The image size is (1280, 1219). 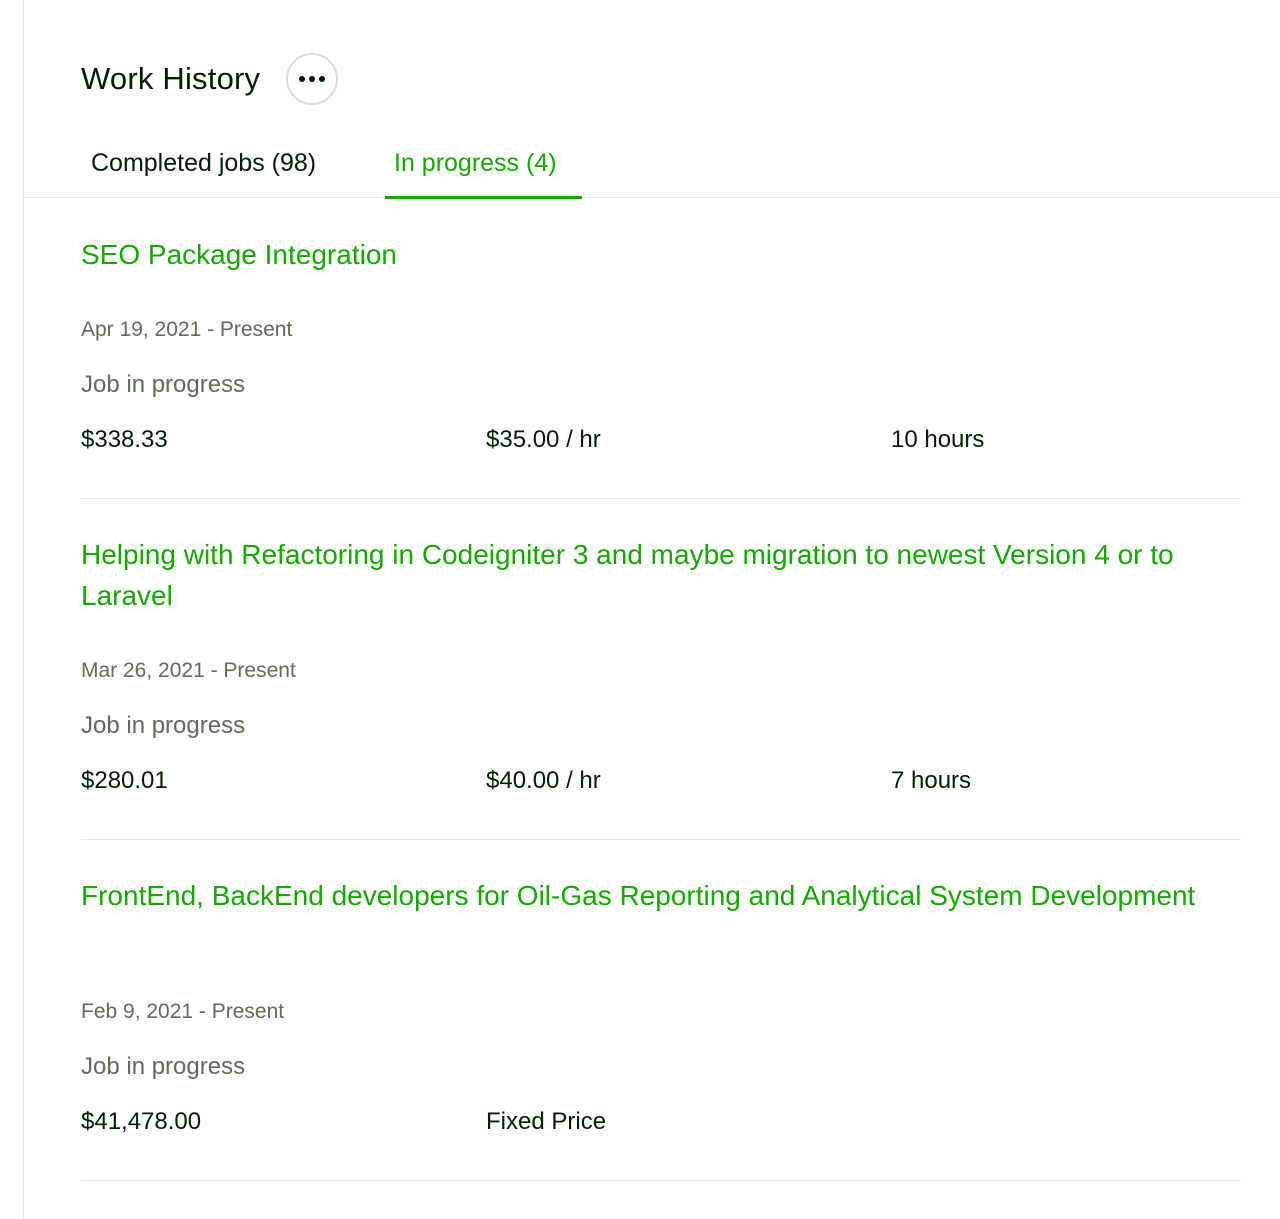 I want to click on work-history-header: Work History, so click(x=210, y=79).